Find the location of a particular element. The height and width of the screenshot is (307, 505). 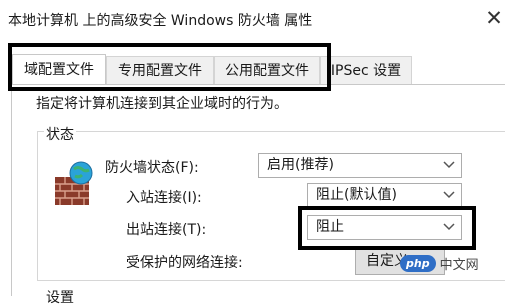

profile-description: 指定将计算机连接到其企业域时的行为。 is located at coordinates (162, 104).